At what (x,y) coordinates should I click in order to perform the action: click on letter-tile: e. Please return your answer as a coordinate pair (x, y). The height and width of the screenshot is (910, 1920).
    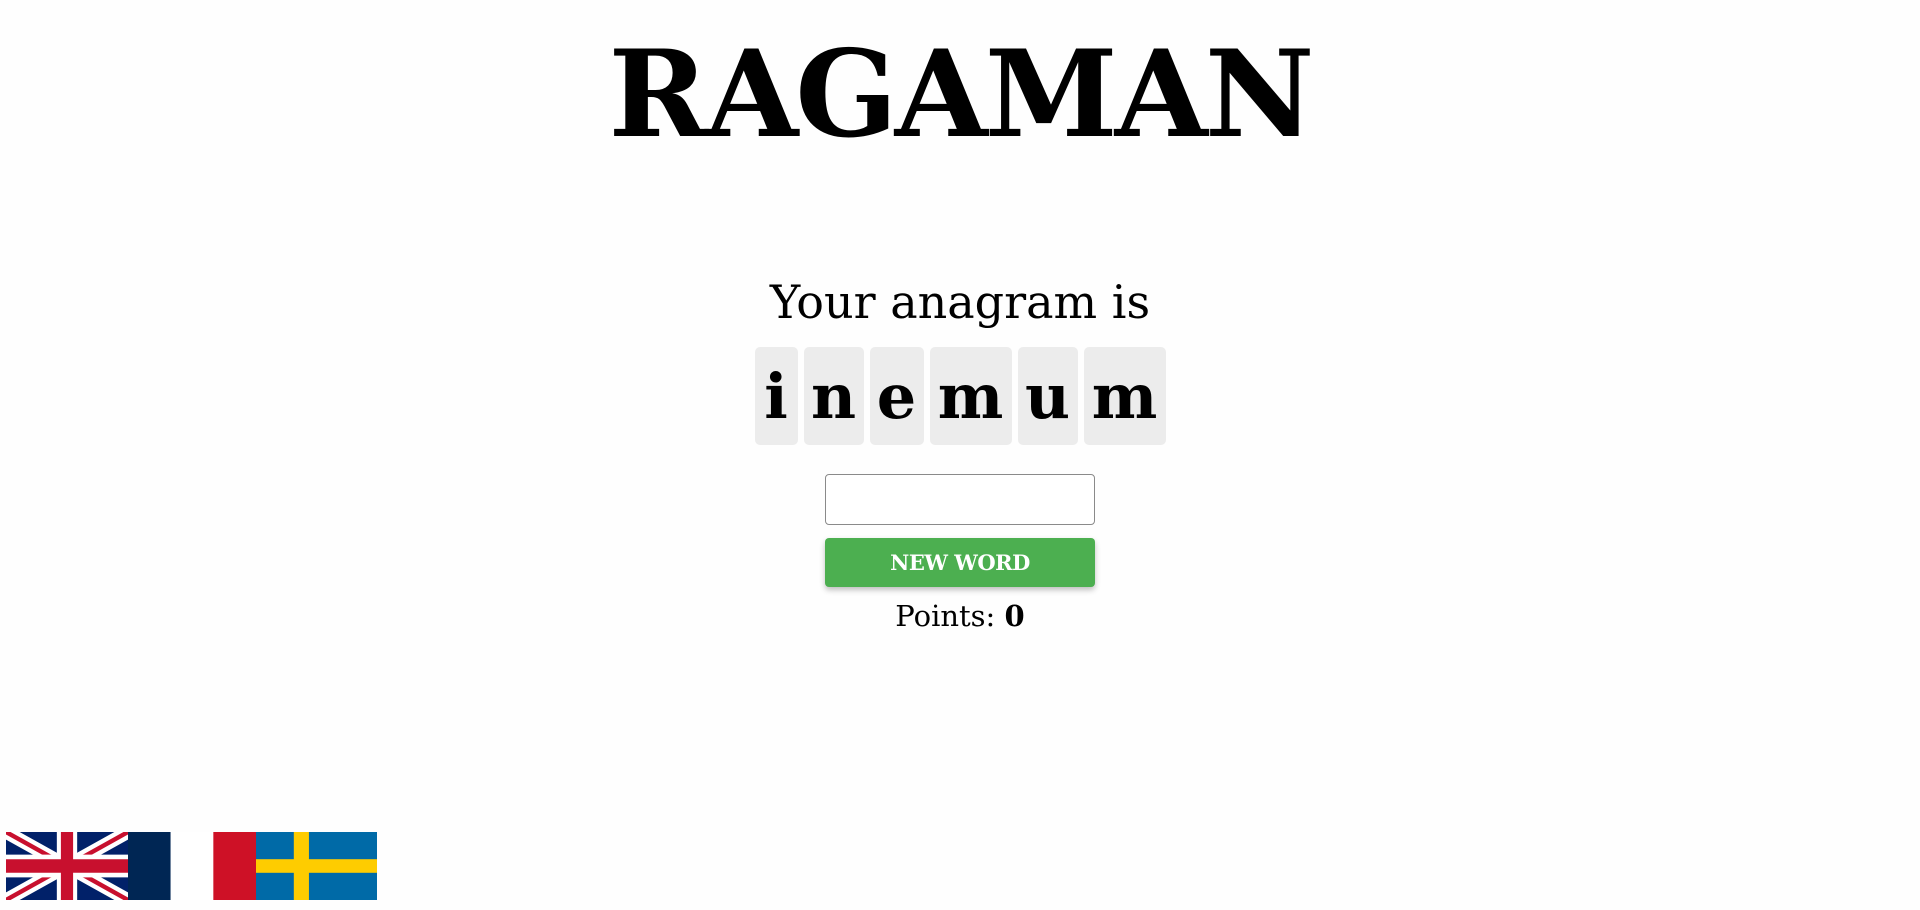
    Looking at the image, I should click on (896, 396).